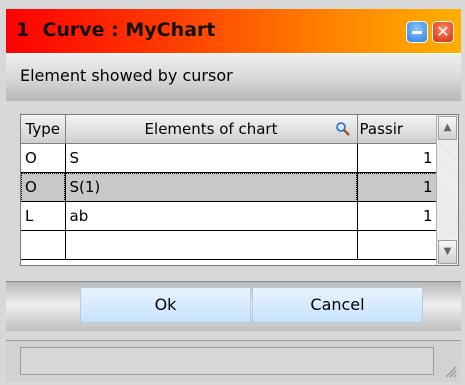 This screenshot has width=465, height=385. I want to click on column-header-elements-label: Elements of chart, so click(211, 129).